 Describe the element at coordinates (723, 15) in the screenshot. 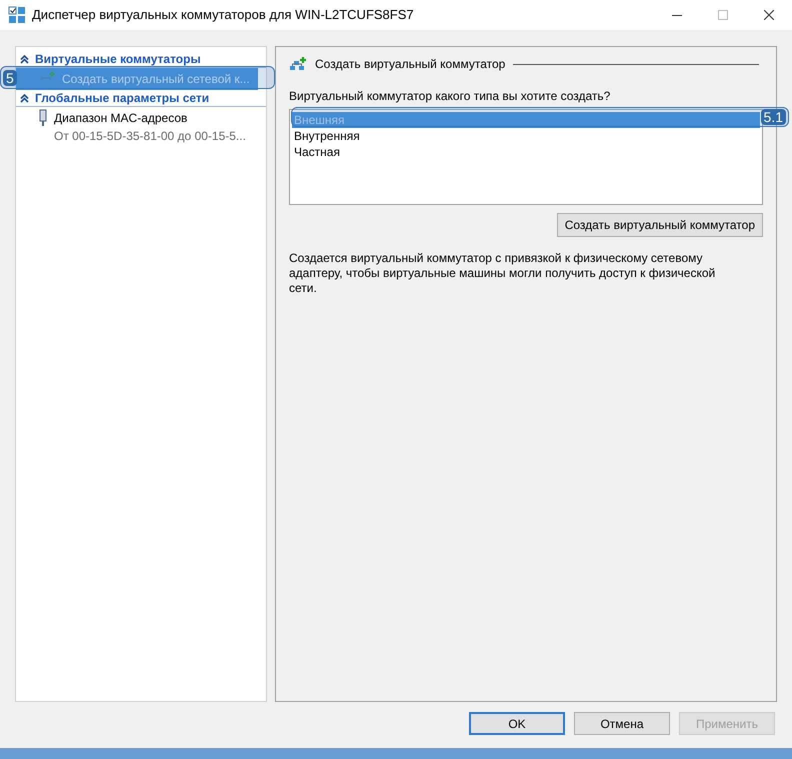

I see `maximize-icon` at that location.